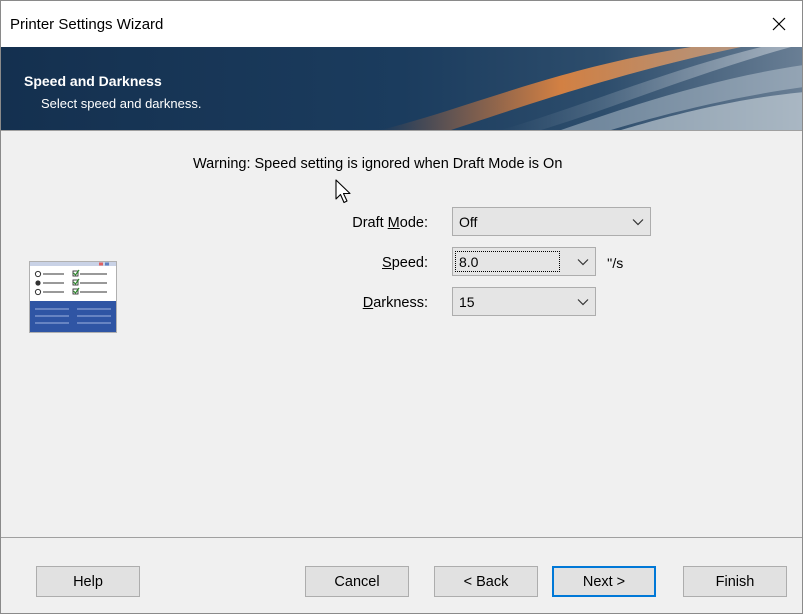  I want to click on darkness-dropdown: 15, so click(524, 301).